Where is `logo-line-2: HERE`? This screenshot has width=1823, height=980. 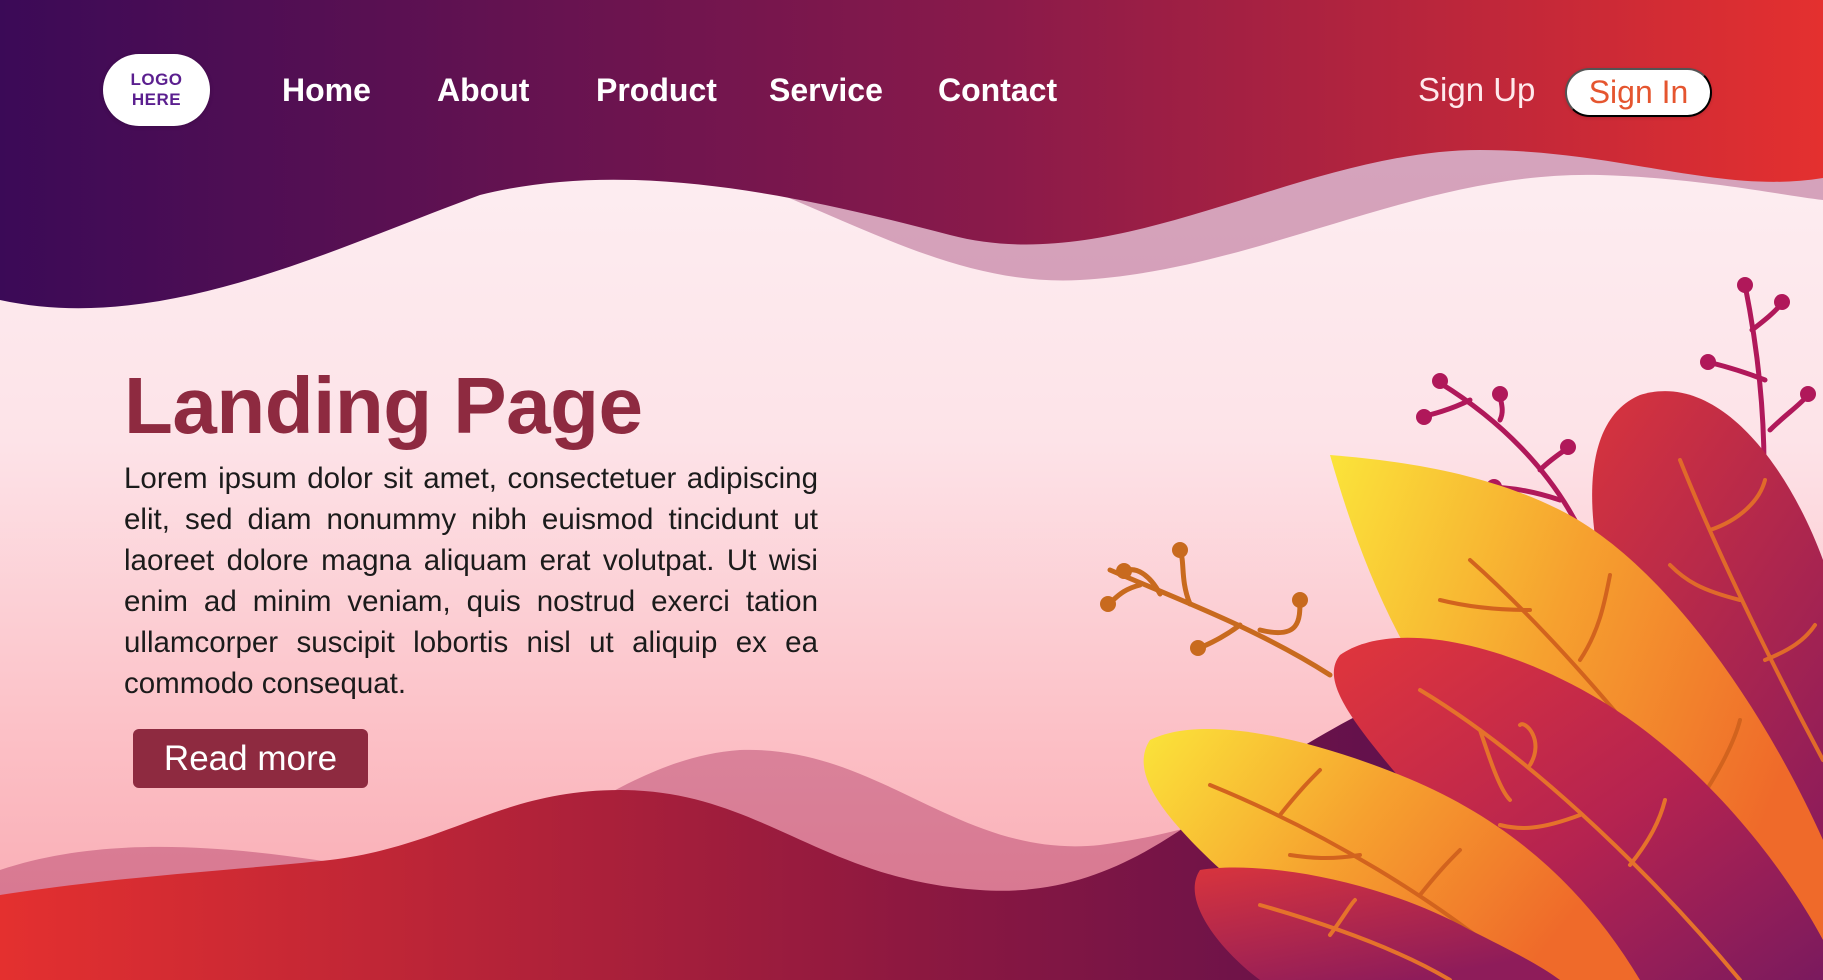
logo-line-2: HERE is located at coordinates (156, 99).